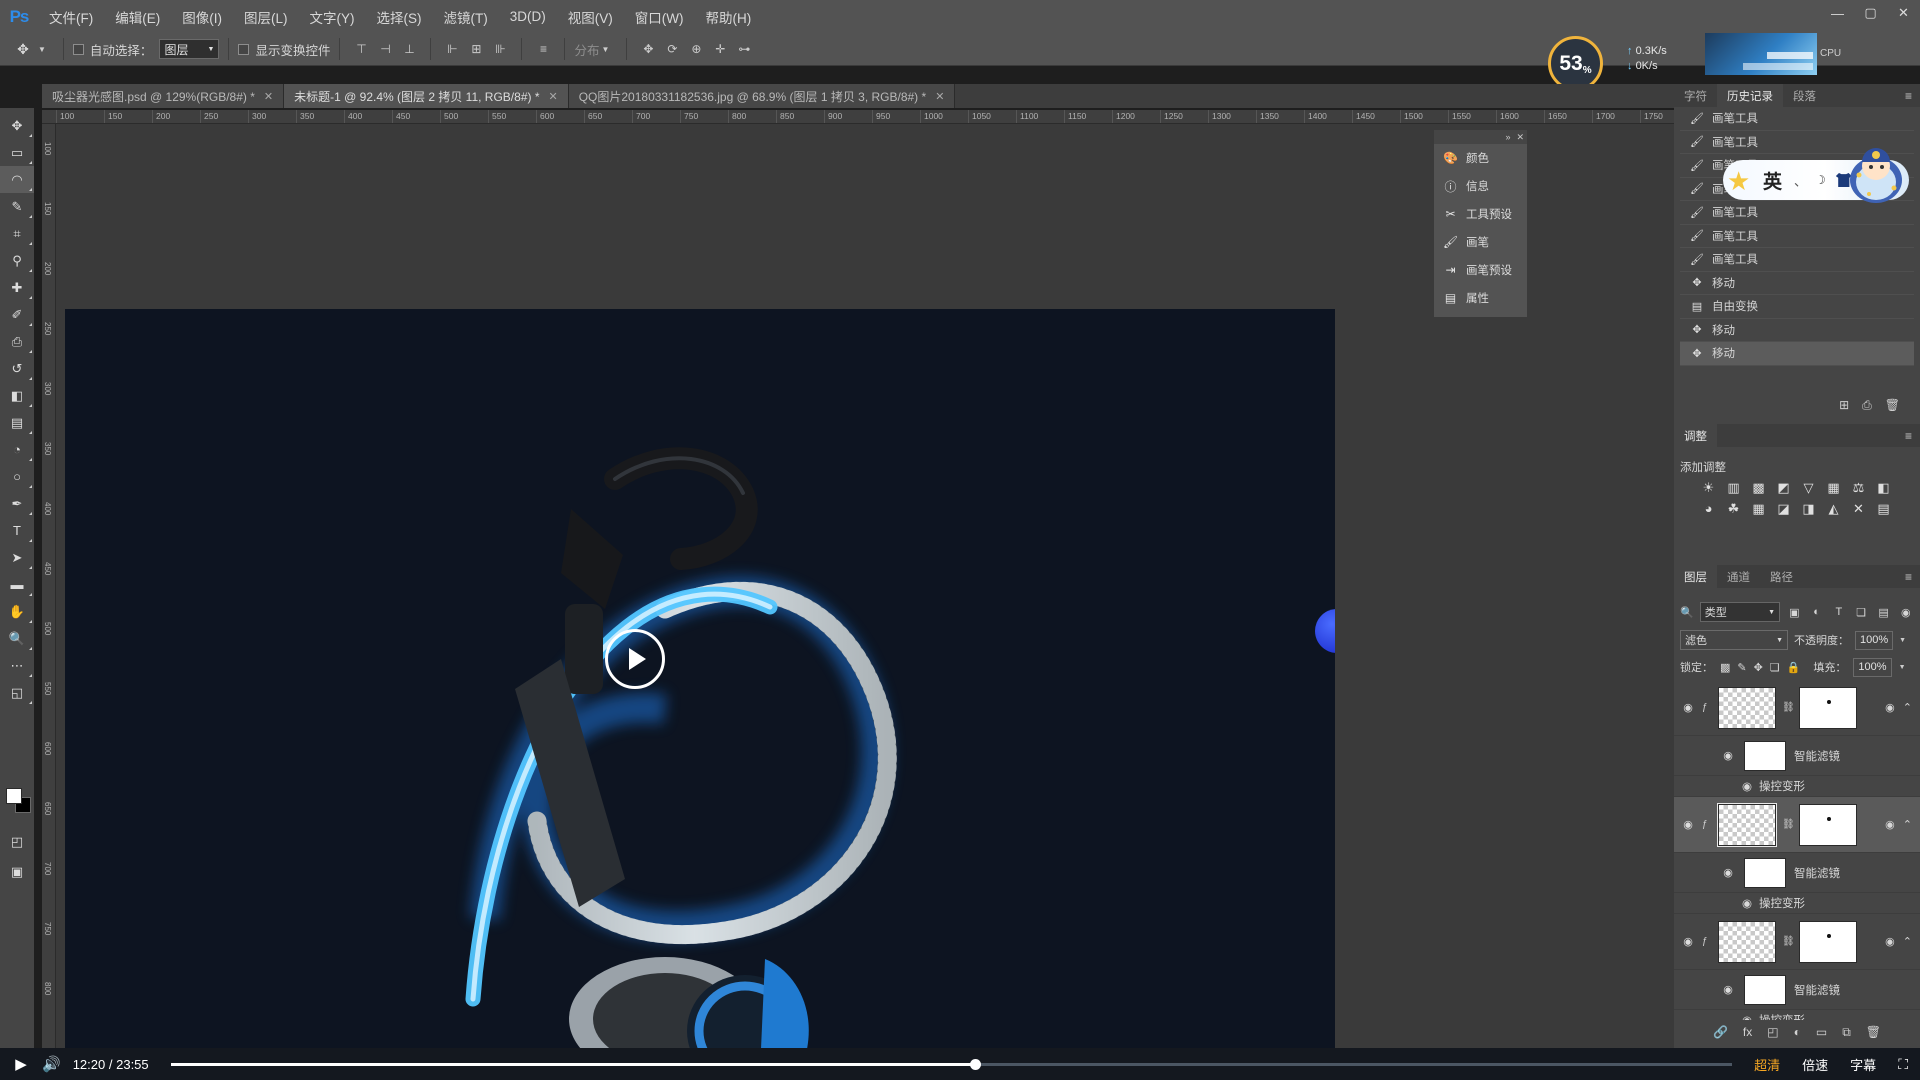  I want to click on popup-item-brush: 🖌 画笔, so click(1480, 242).